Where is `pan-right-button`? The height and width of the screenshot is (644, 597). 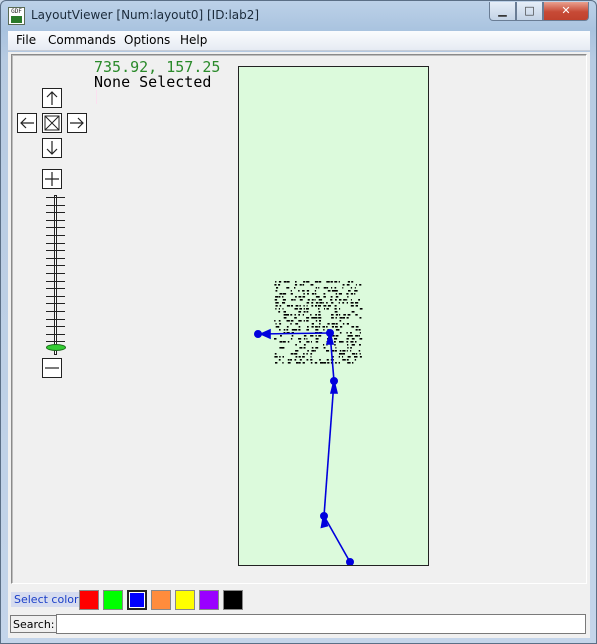 pan-right-button is located at coordinates (77, 123).